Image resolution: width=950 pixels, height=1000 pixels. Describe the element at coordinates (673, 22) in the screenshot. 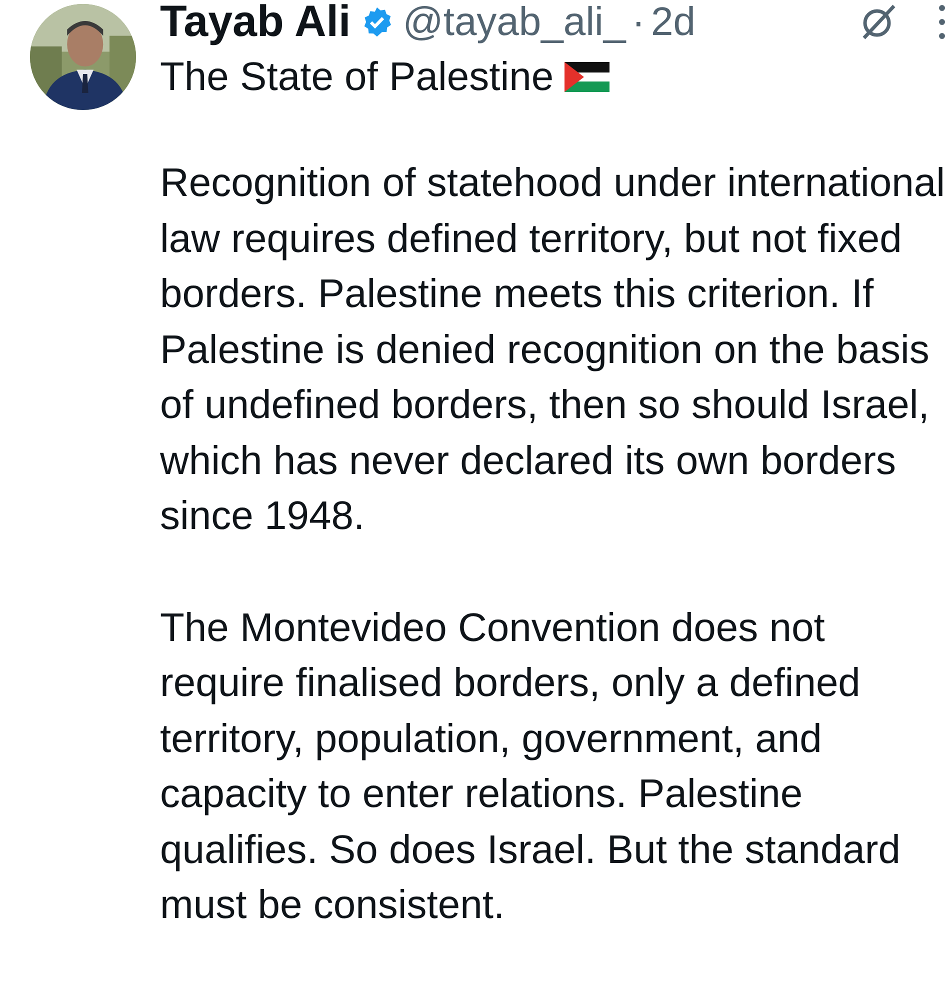

I see `post-time: 2d` at that location.